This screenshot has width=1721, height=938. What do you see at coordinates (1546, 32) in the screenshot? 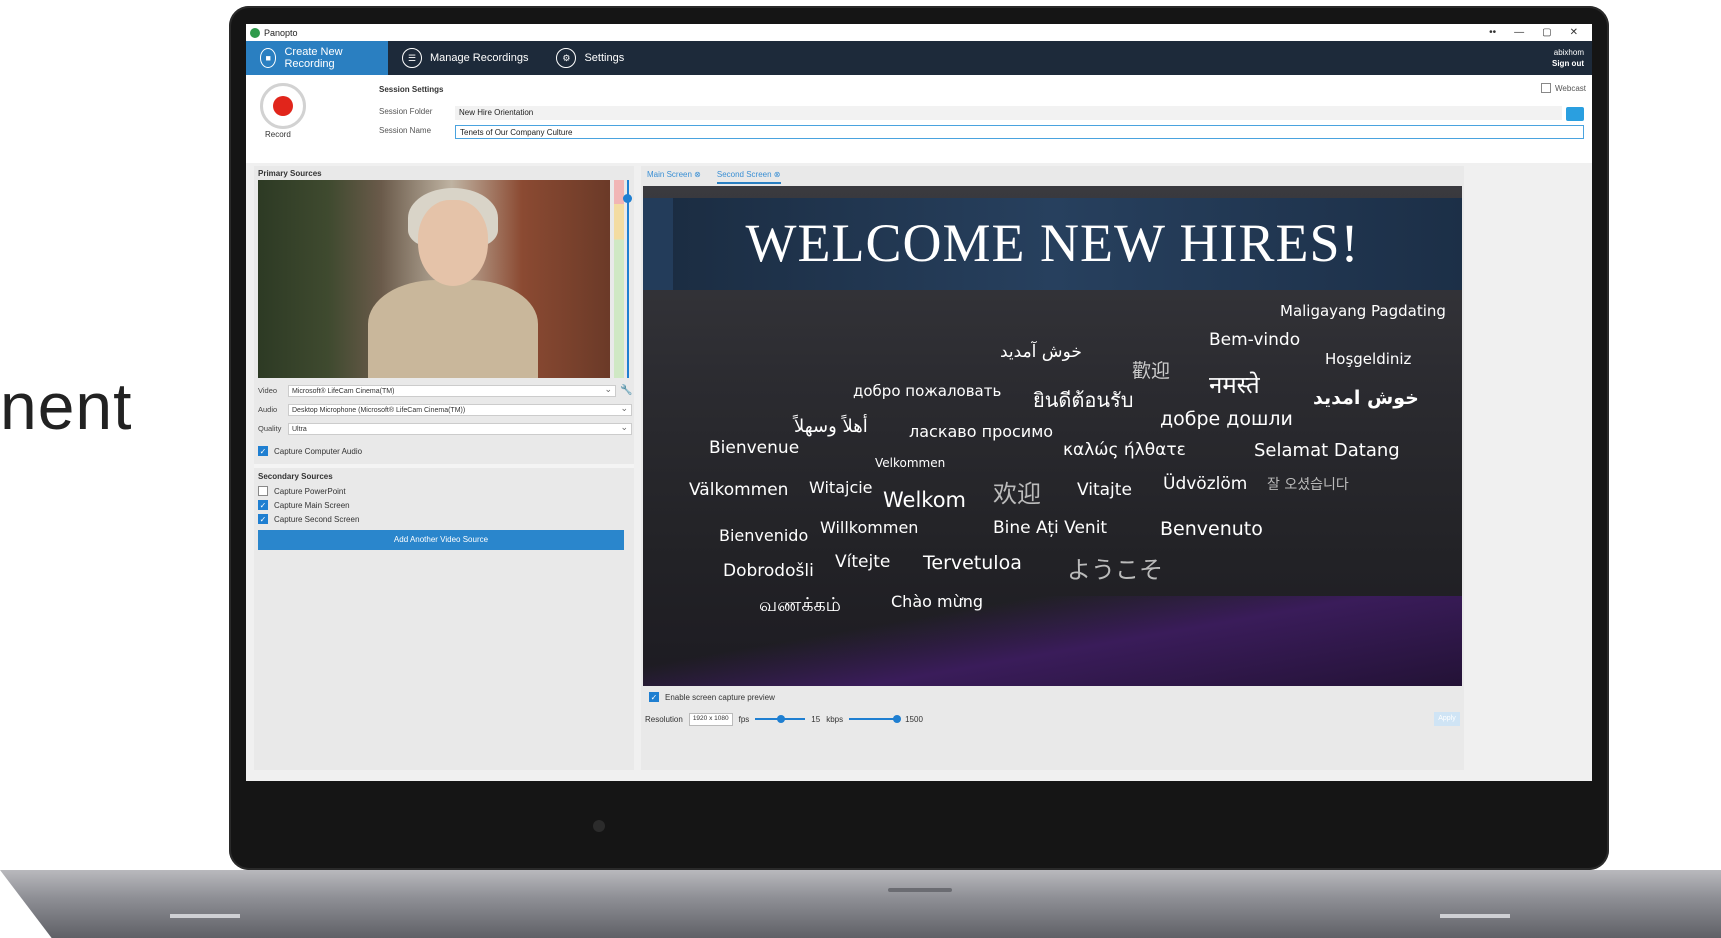
I see `maximize-icon: ▢` at bounding box center [1546, 32].